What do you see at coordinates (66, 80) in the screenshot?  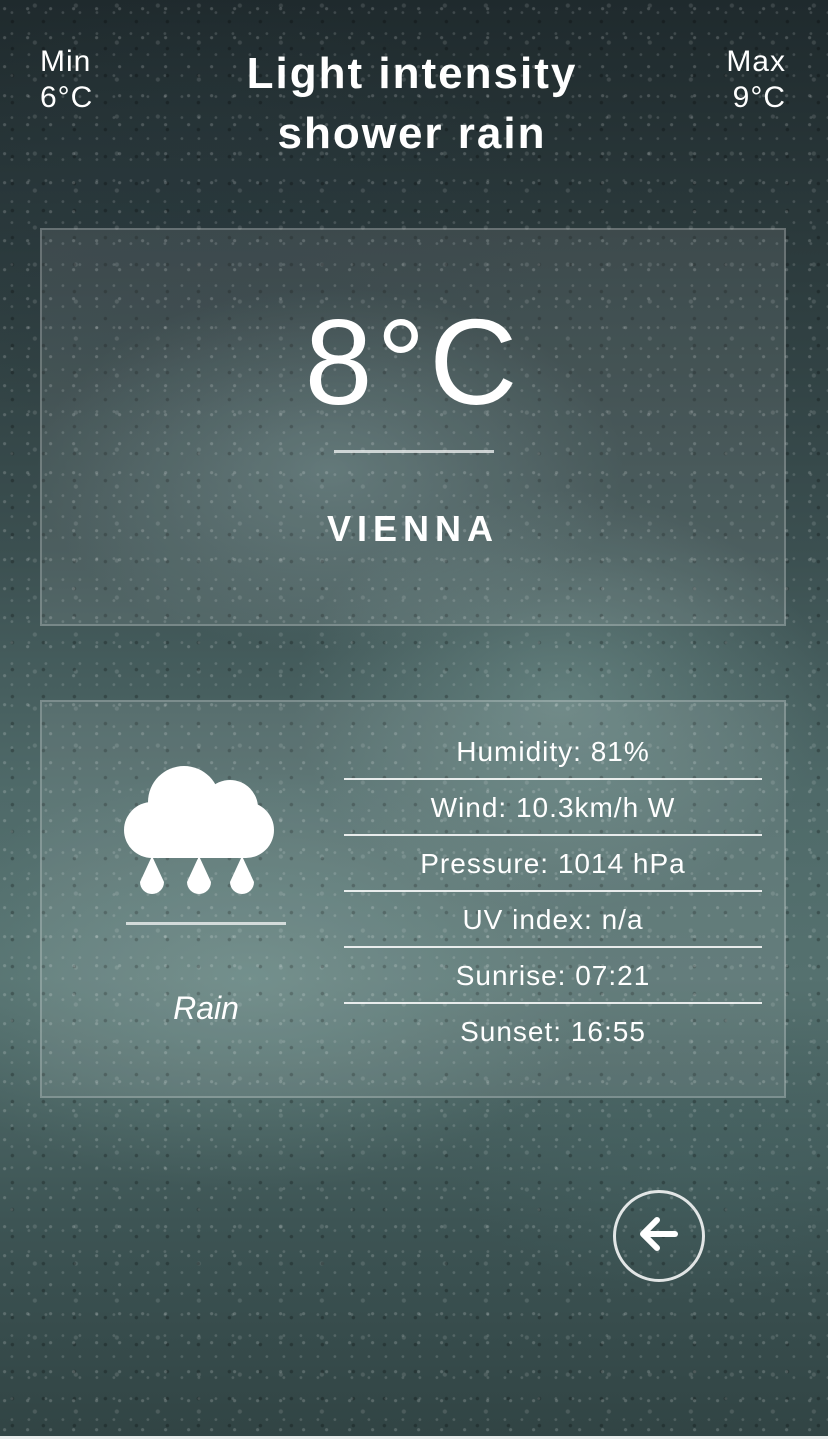 I see `min-temperature: Min 6°C` at bounding box center [66, 80].